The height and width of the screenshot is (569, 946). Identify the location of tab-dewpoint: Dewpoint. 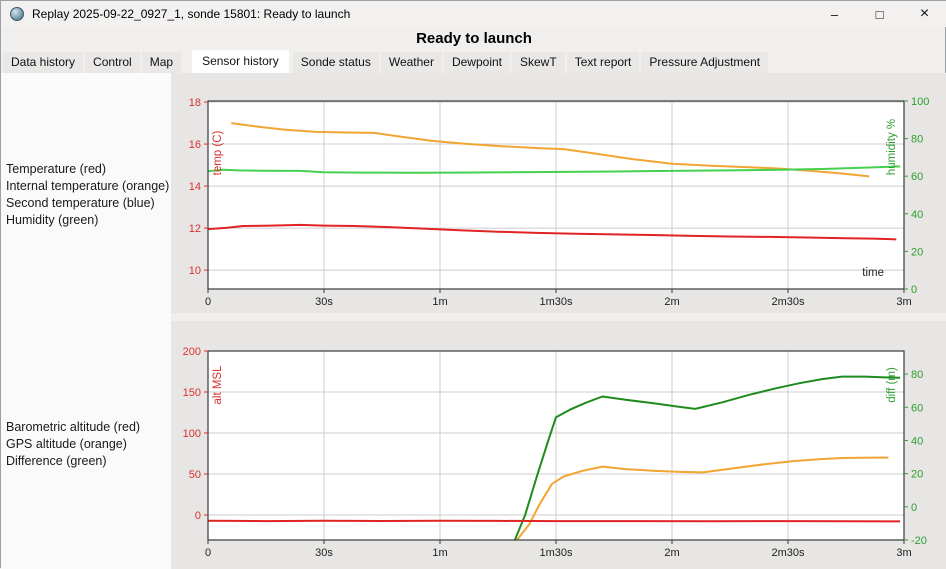
(476, 62).